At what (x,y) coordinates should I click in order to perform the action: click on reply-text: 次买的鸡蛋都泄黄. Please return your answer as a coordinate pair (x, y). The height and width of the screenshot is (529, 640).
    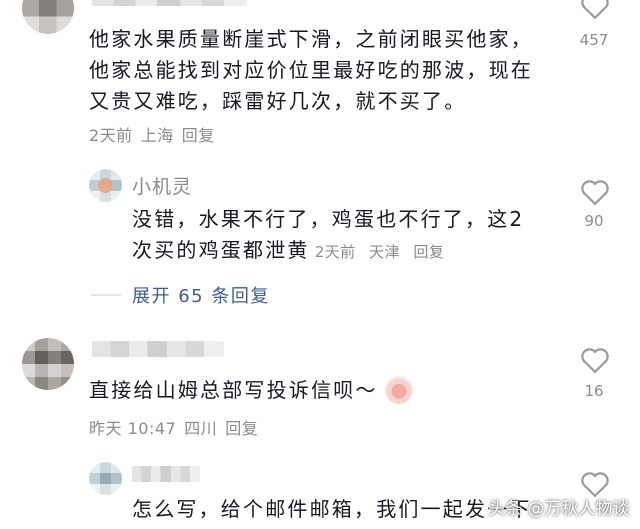
    Looking at the image, I should click on (221, 250).